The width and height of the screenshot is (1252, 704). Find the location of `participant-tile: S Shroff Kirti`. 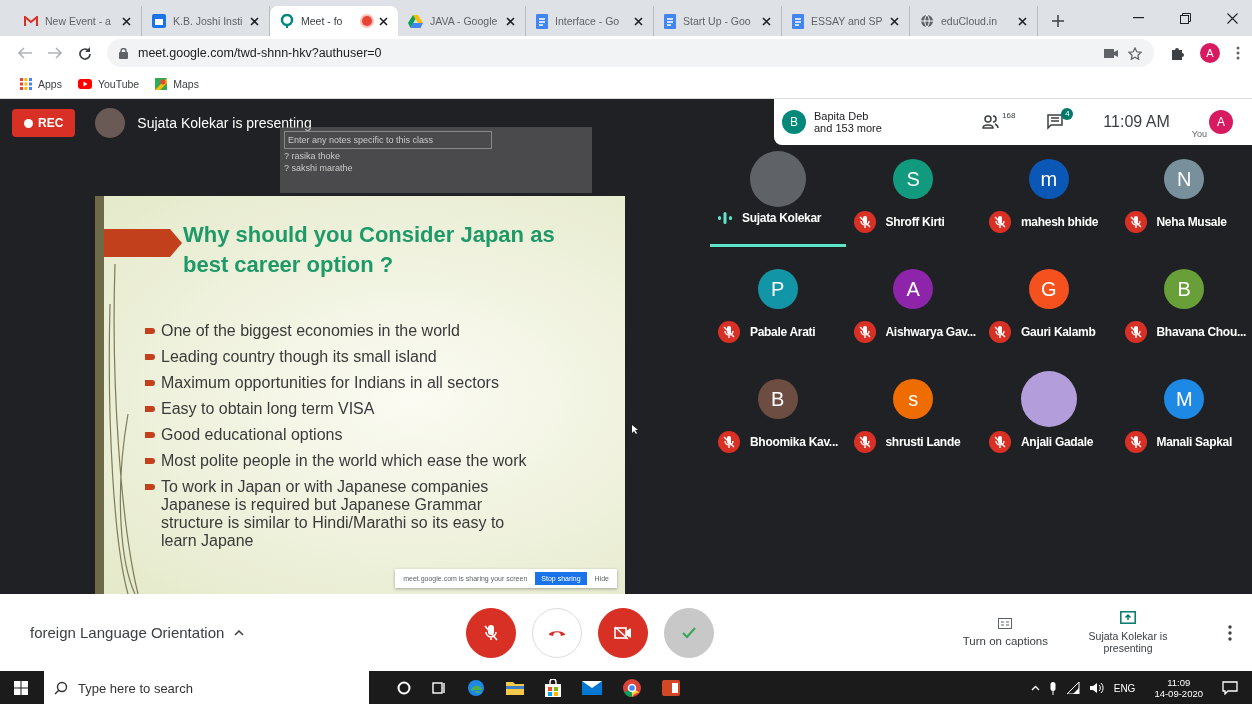

participant-tile: S Shroff Kirti is located at coordinates (913, 200).